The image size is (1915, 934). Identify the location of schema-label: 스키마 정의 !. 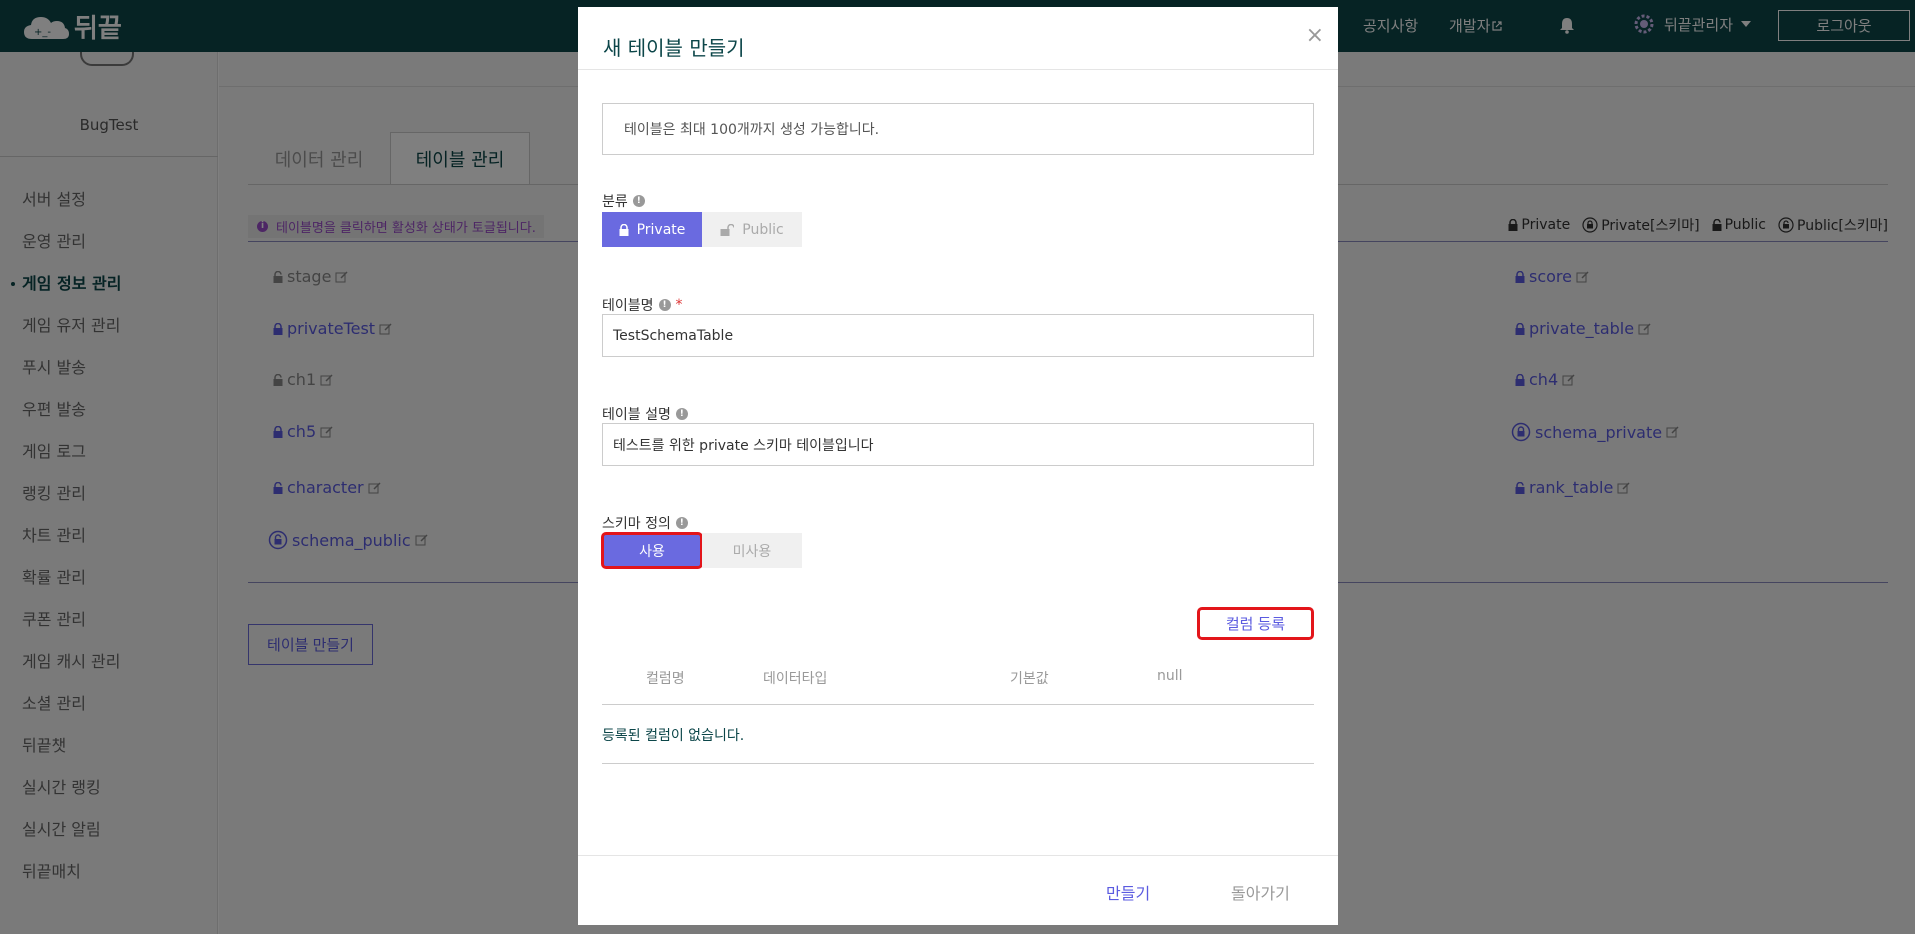
(645, 523).